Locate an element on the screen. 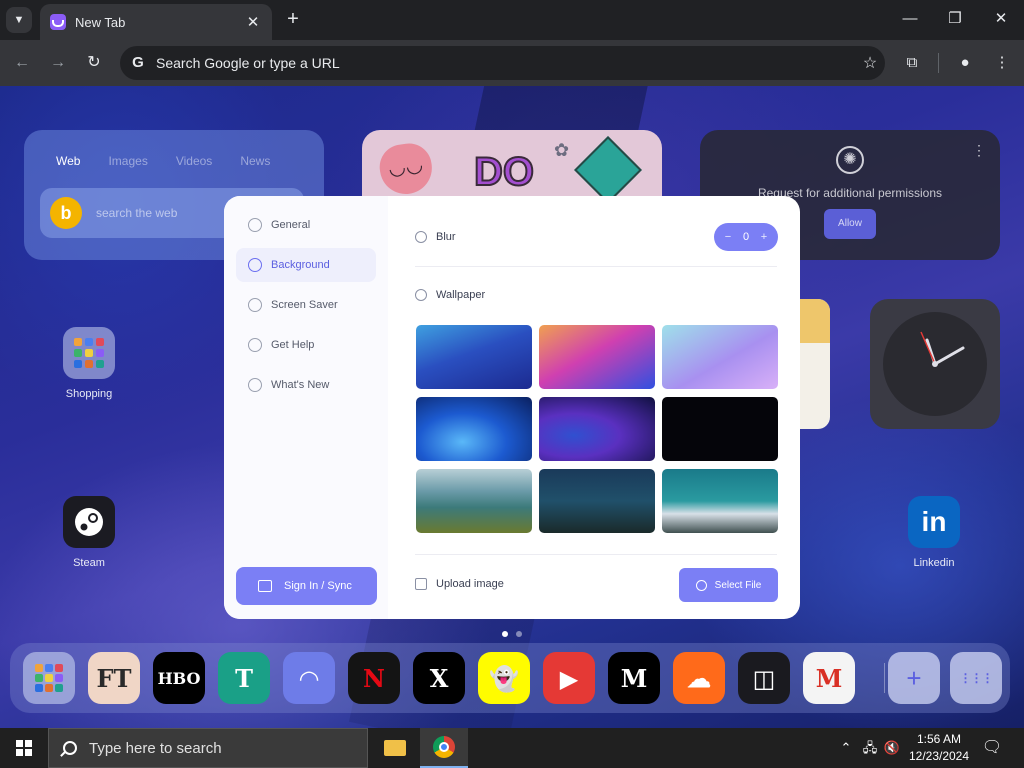 The width and height of the screenshot is (1024, 768). dock-app-netflix: N is located at coordinates (374, 678).